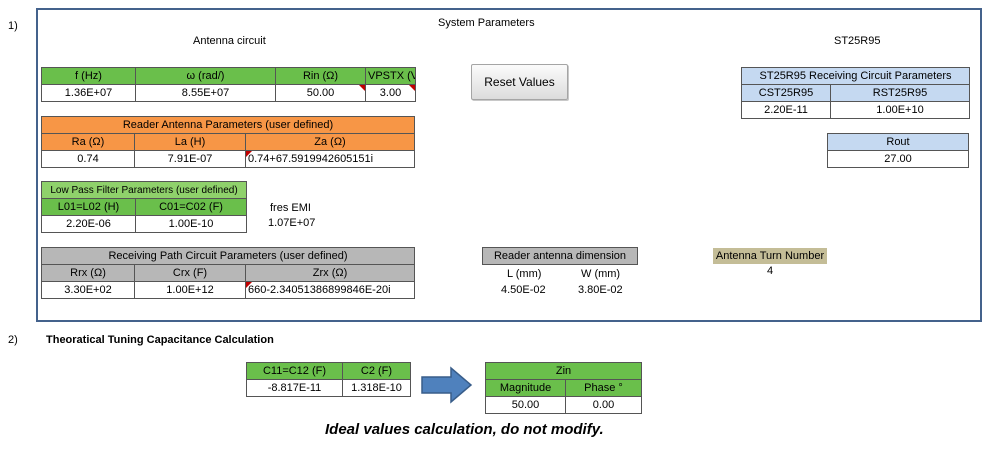 This screenshot has height=452, width=998. What do you see at coordinates (88, 273) in the screenshot?
I see `header-rrx: Rrx (Ω)` at bounding box center [88, 273].